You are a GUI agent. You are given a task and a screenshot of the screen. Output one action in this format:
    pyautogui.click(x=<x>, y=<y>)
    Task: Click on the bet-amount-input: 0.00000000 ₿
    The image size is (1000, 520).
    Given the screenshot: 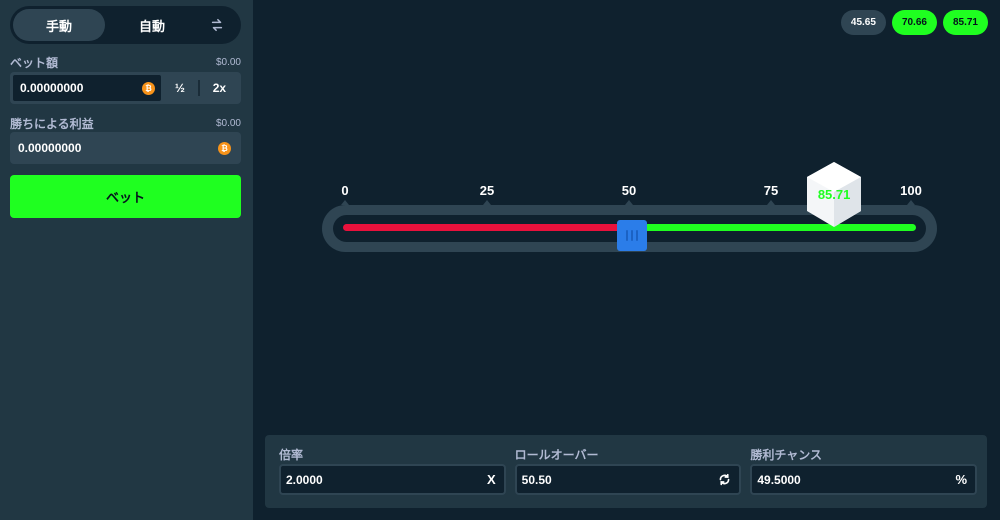 What is the action you would take?
    pyautogui.click(x=87, y=88)
    